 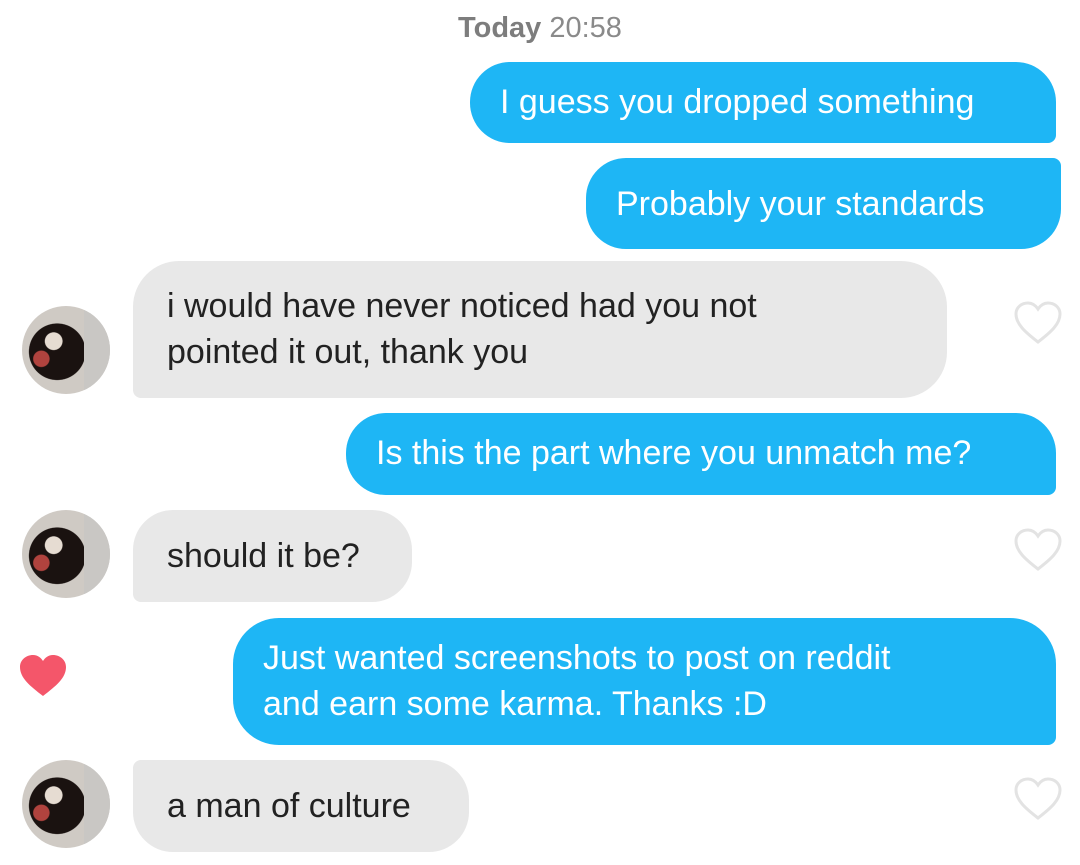 I want to click on message-text: a man of culture, so click(x=289, y=806).